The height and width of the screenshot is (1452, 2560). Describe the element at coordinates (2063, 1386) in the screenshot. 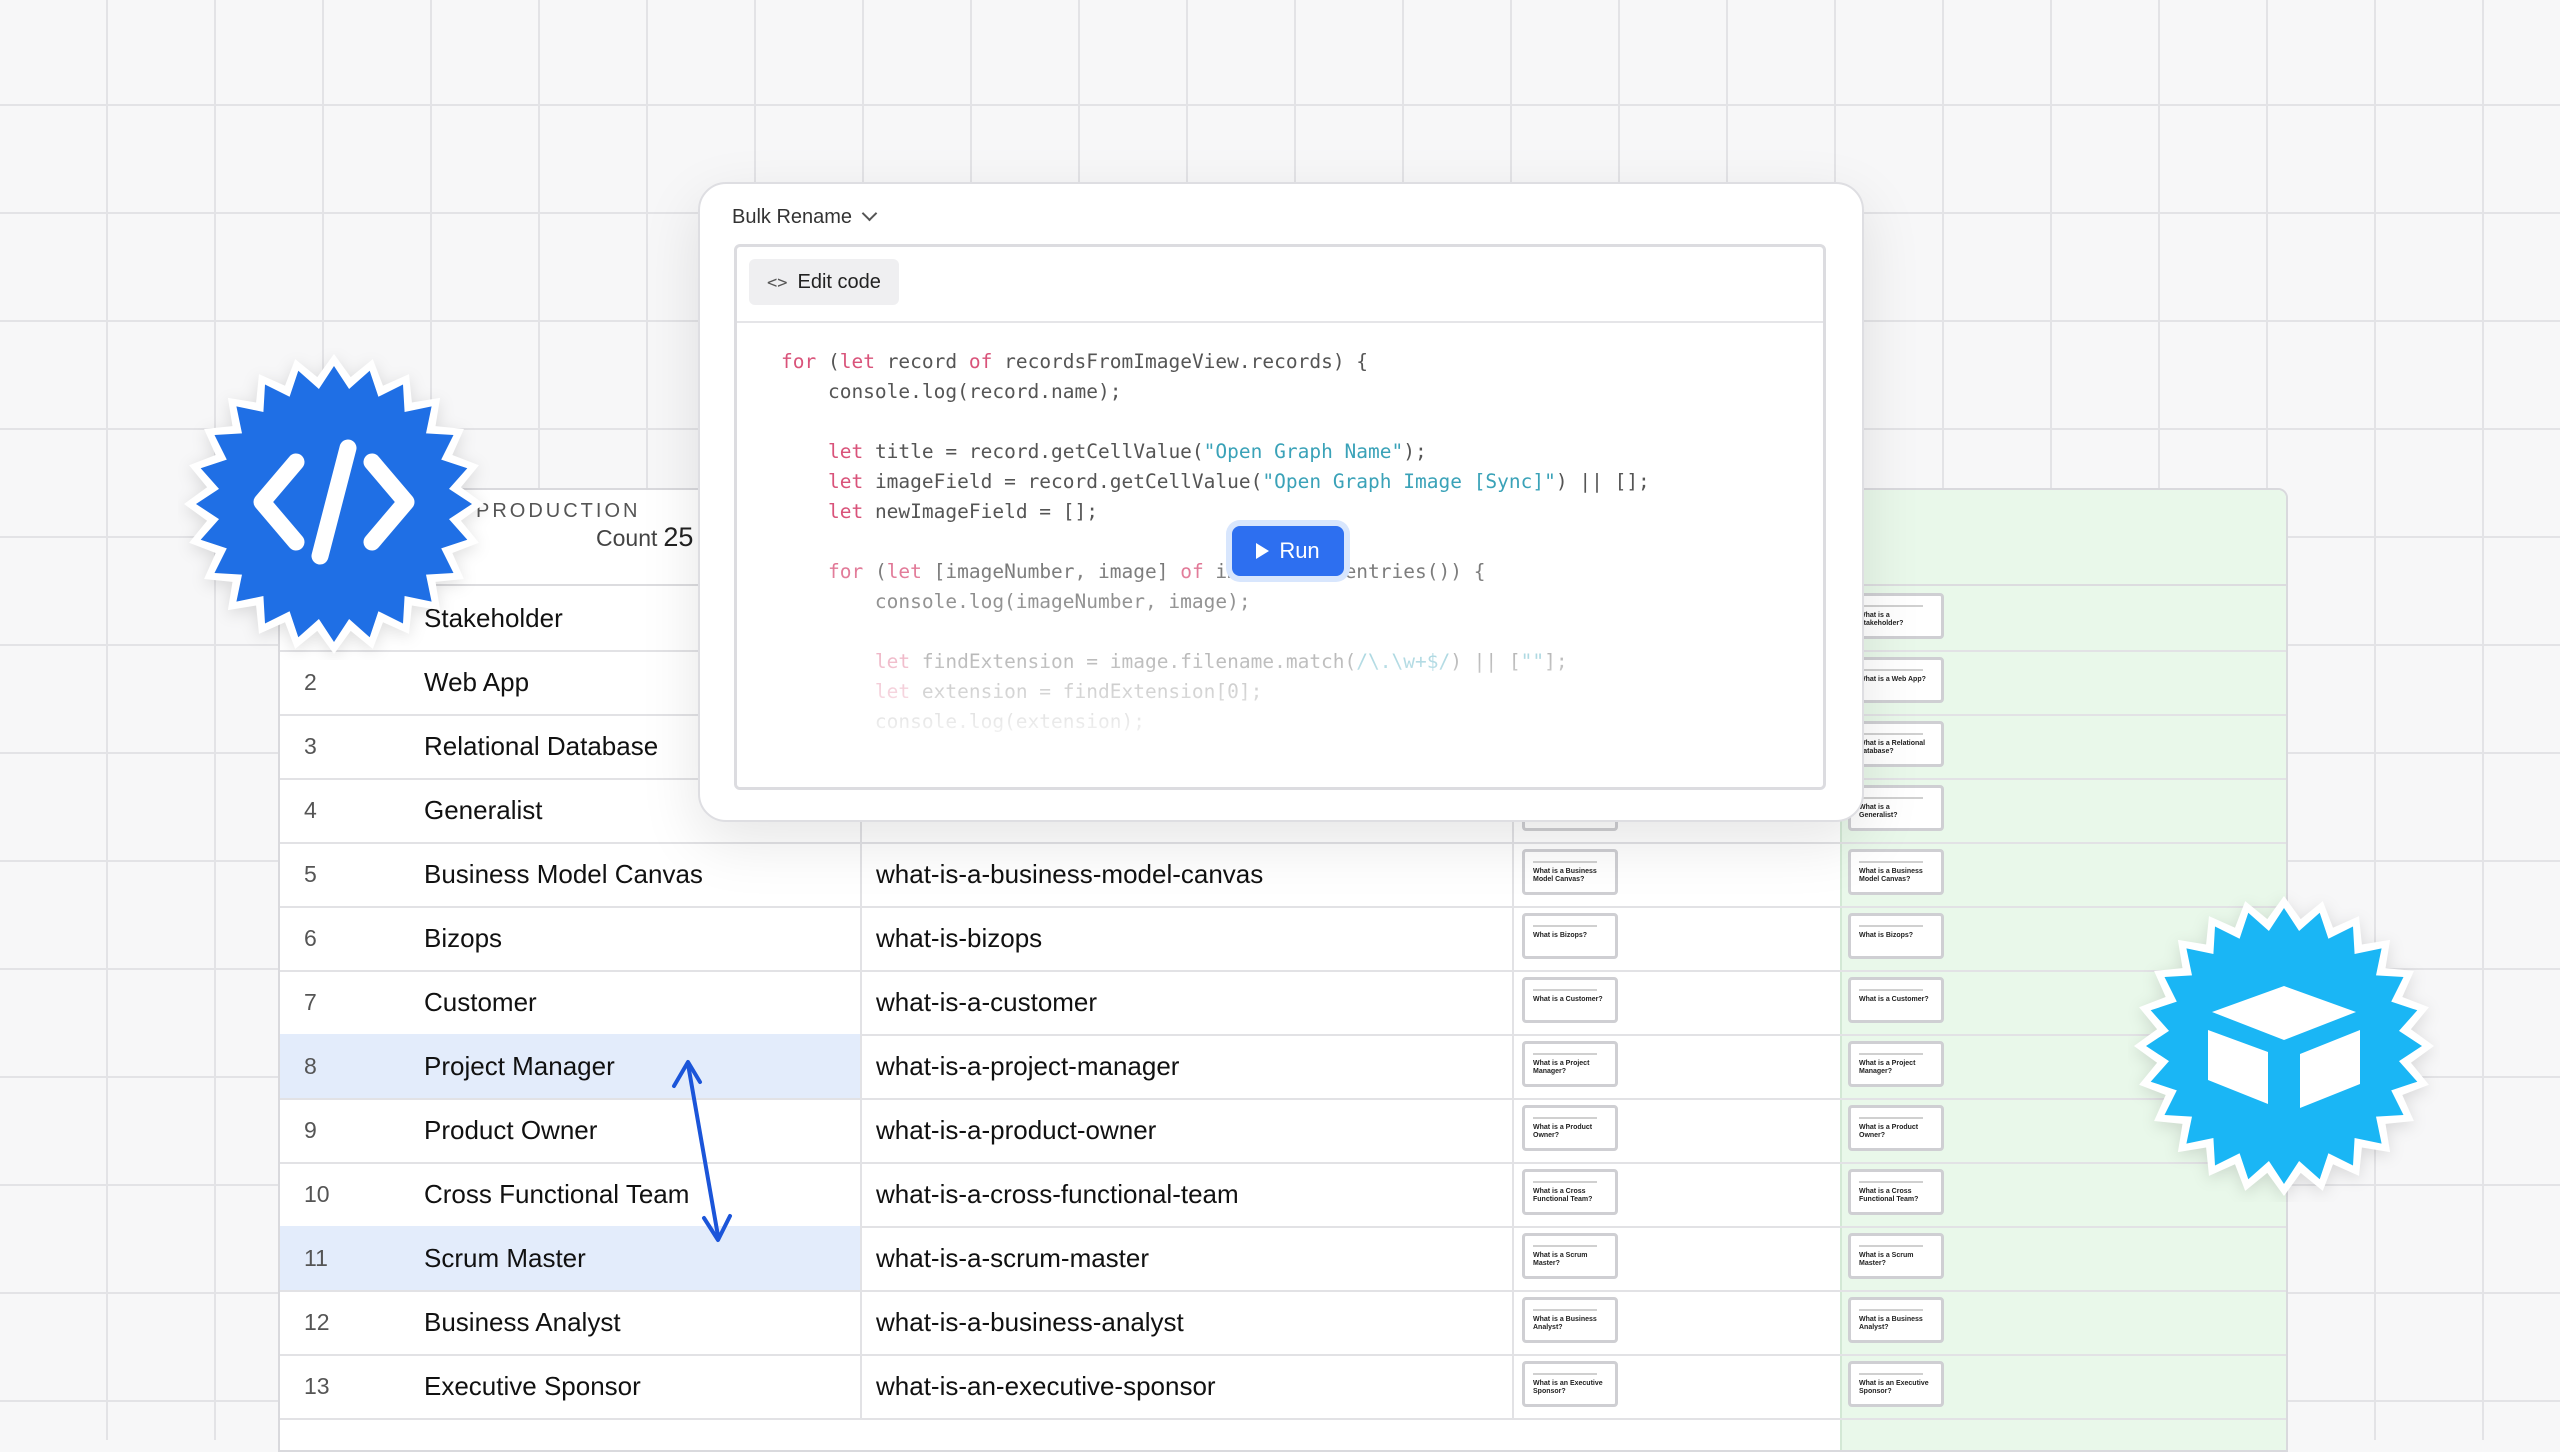

I see `synced-image-cell: What is an Executive Sponsor?` at that location.